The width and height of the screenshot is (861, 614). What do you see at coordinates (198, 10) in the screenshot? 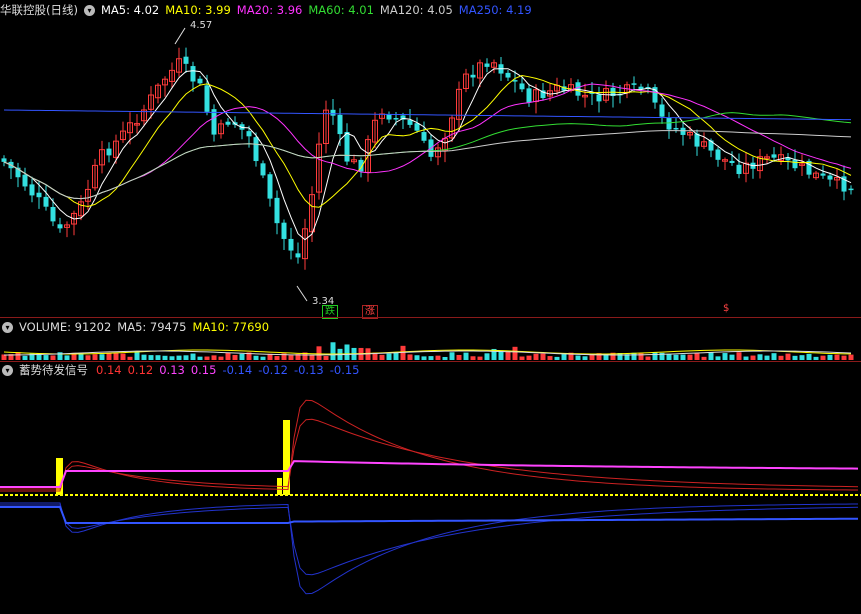
I see `ma10-label: MA10: 3.99` at bounding box center [198, 10].